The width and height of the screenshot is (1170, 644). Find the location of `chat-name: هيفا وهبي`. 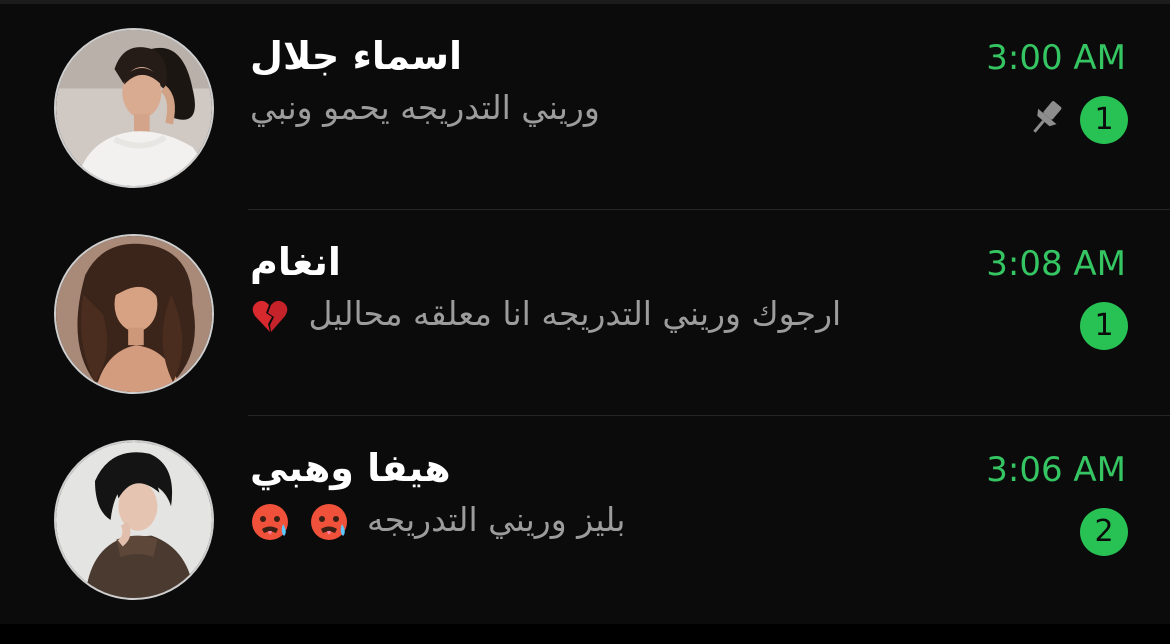

chat-name: هيفا وهبي is located at coordinates (350, 468).